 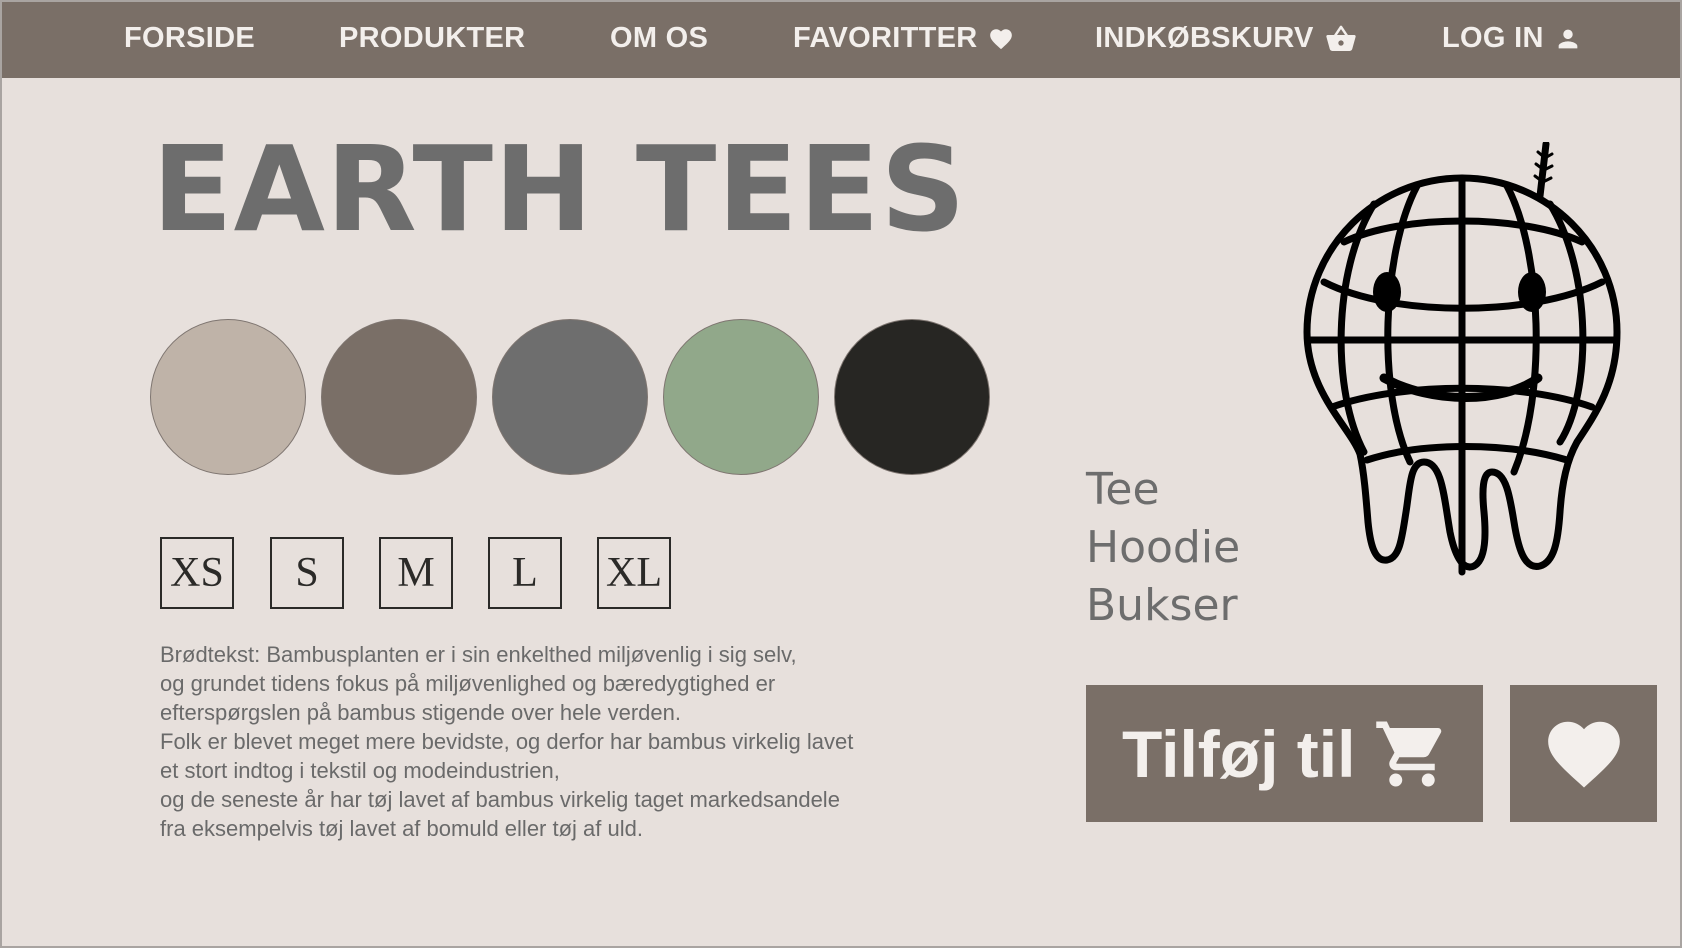 I want to click on nav-item-indkobskurv: INDKØBSKURV, so click(x=1226, y=38).